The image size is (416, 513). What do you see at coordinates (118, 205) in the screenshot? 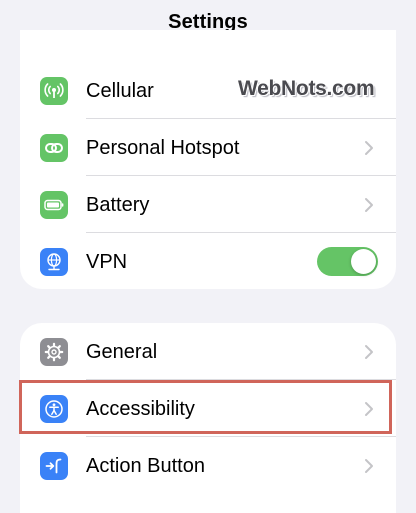
I see `settings-row-label: Battery` at bounding box center [118, 205].